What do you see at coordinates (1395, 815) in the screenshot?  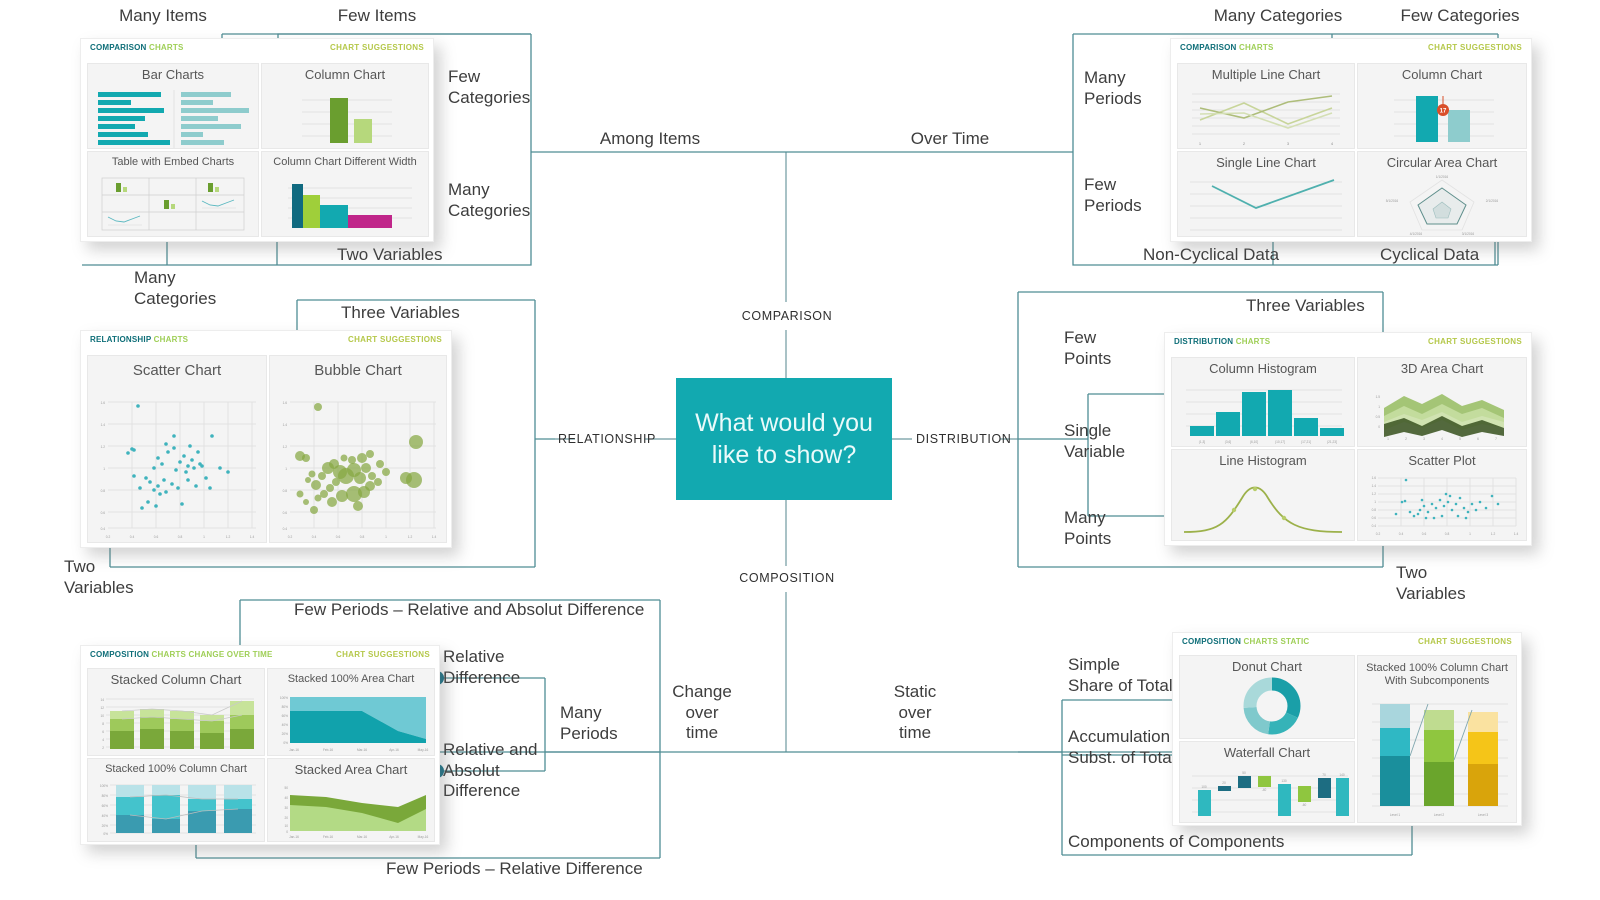 I see `svg-text: Level 1` at bounding box center [1395, 815].